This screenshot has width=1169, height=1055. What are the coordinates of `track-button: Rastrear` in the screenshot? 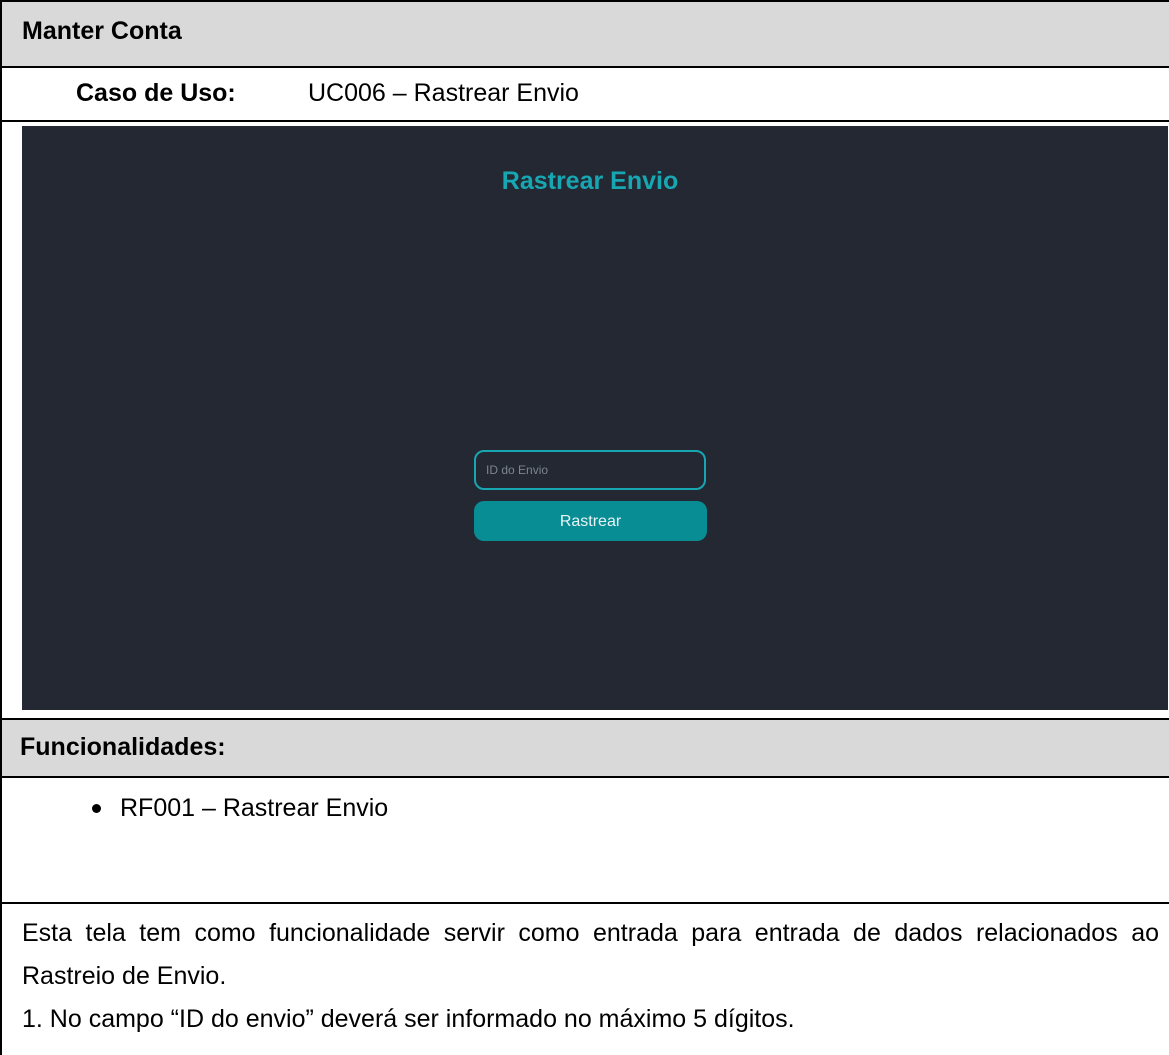 It's located at (590, 521).